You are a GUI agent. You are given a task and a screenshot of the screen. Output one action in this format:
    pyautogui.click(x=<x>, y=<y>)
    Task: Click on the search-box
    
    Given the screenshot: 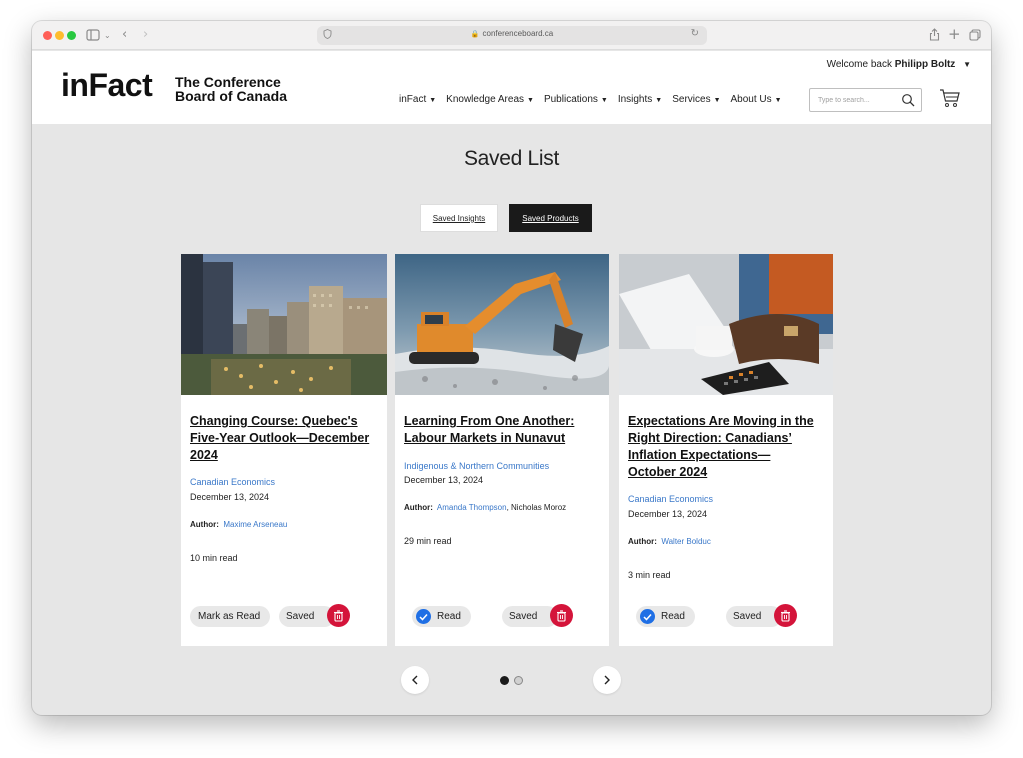 What is the action you would take?
    pyautogui.click(x=865, y=100)
    